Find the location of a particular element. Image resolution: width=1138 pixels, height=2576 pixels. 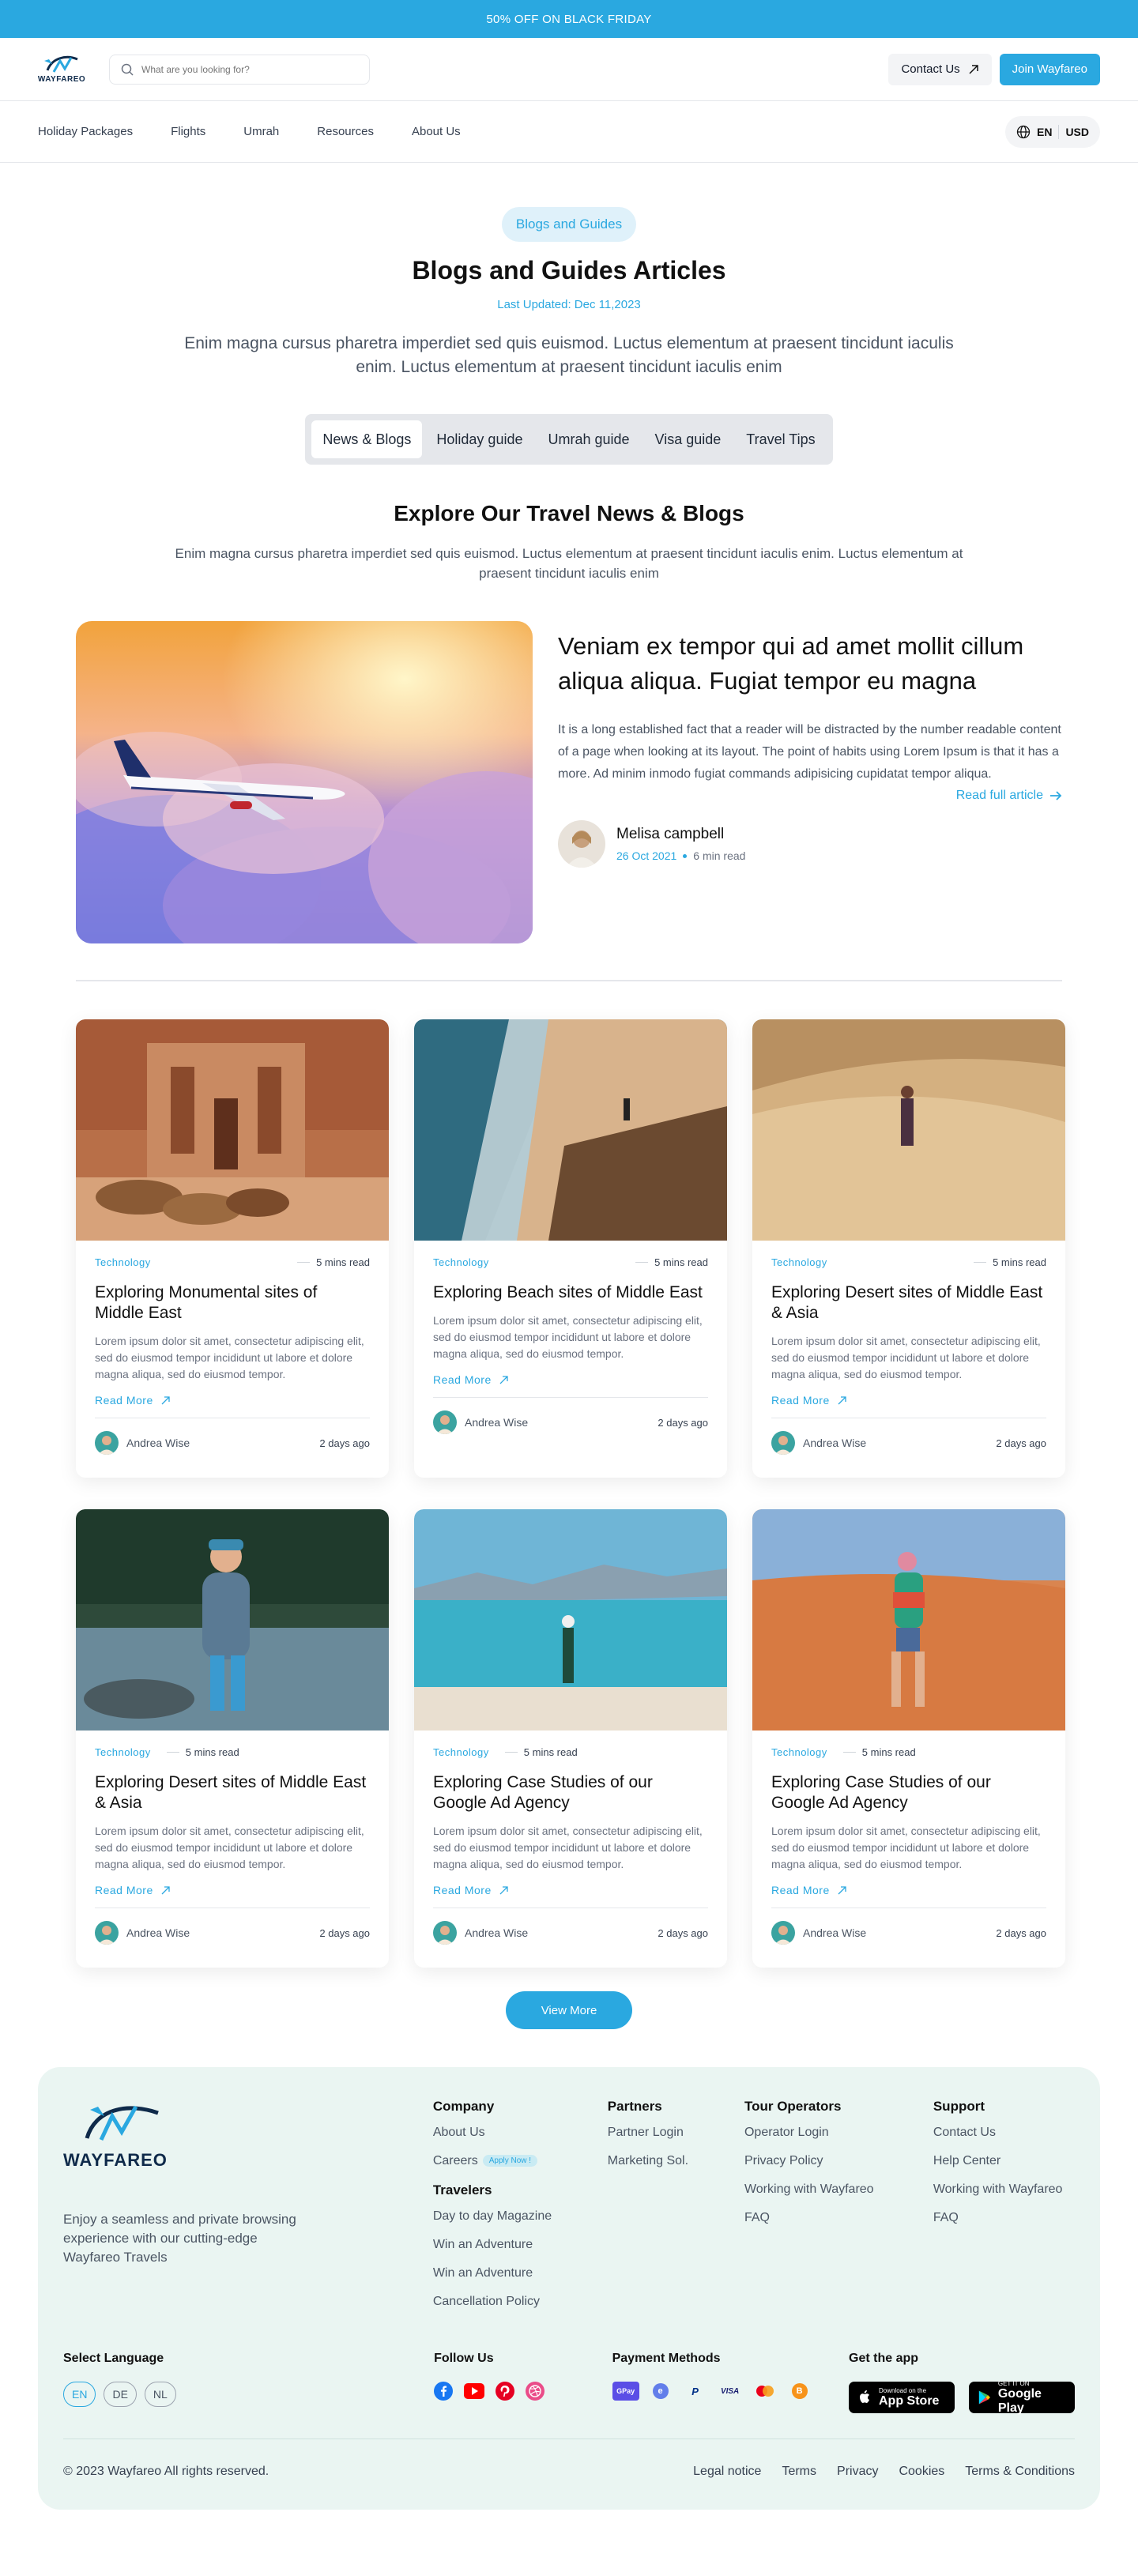

post-date: 26 Oct 2021 is located at coordinates (646, 855).